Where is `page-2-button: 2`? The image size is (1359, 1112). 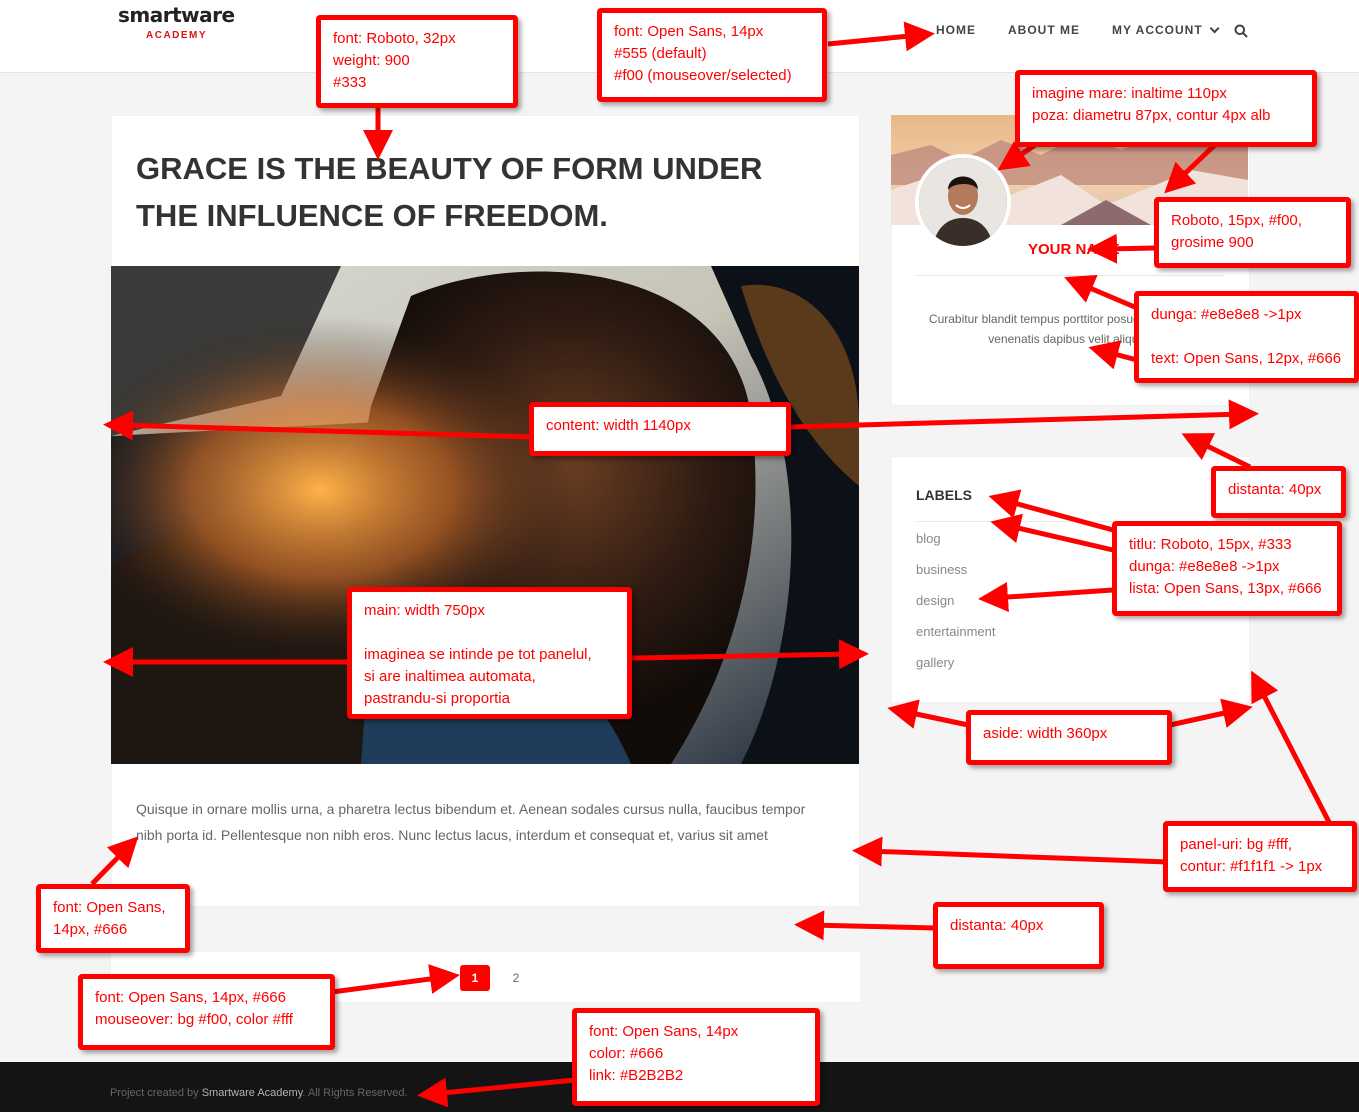 page-2-button: 2 is located at coordinates (516, 978).